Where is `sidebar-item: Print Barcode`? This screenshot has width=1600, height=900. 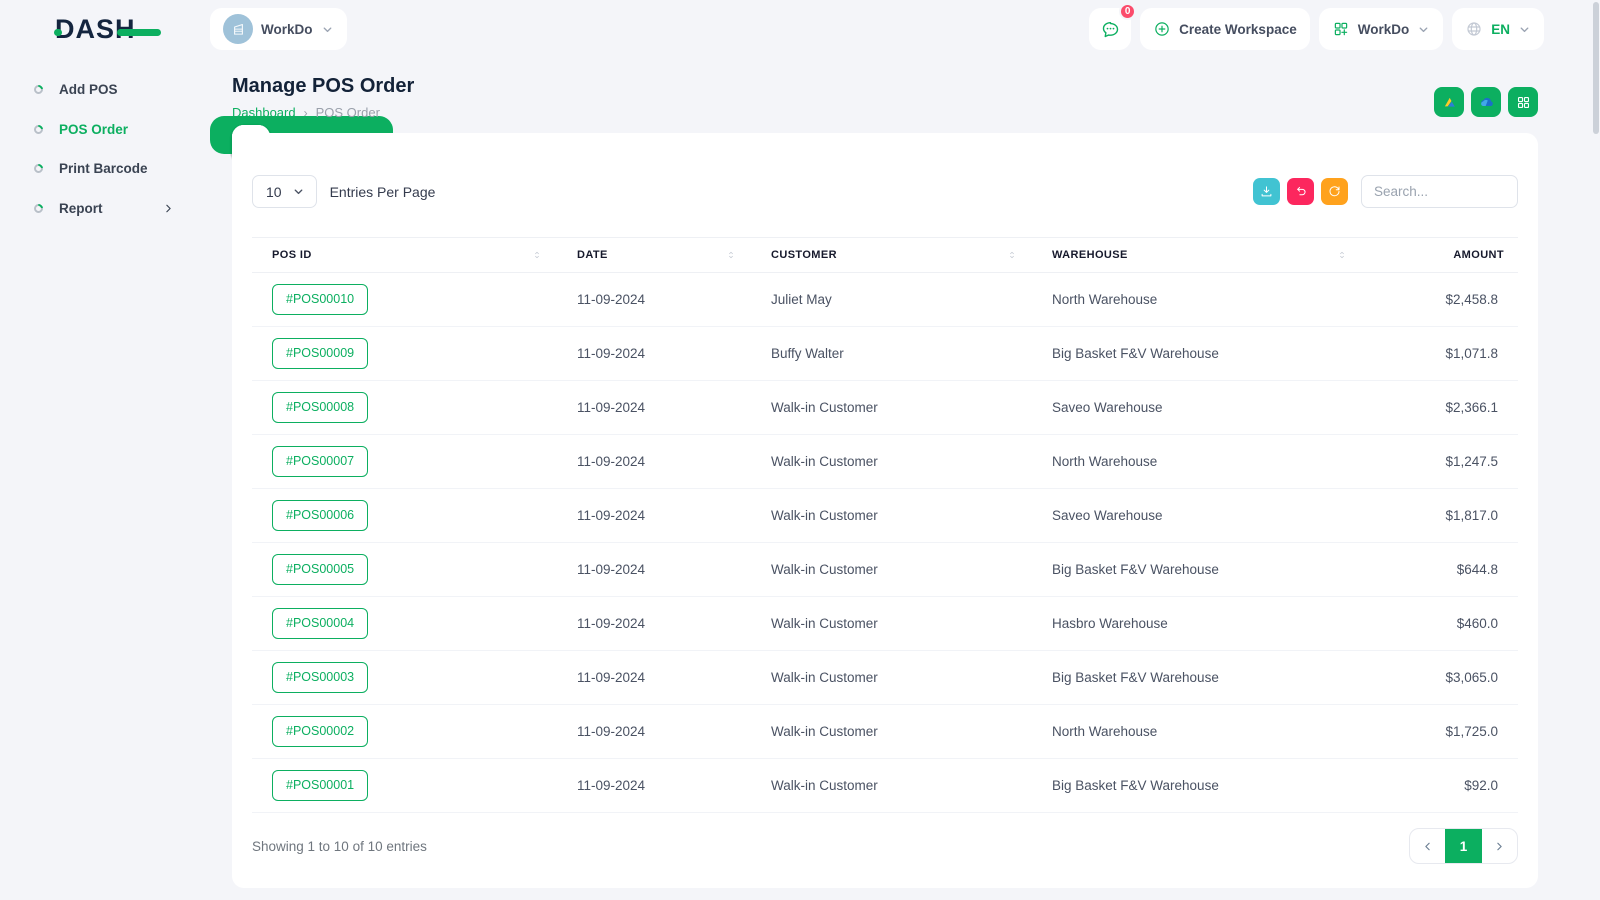 sidebar-item: Print Barcode is located at coordinates (103, 168).